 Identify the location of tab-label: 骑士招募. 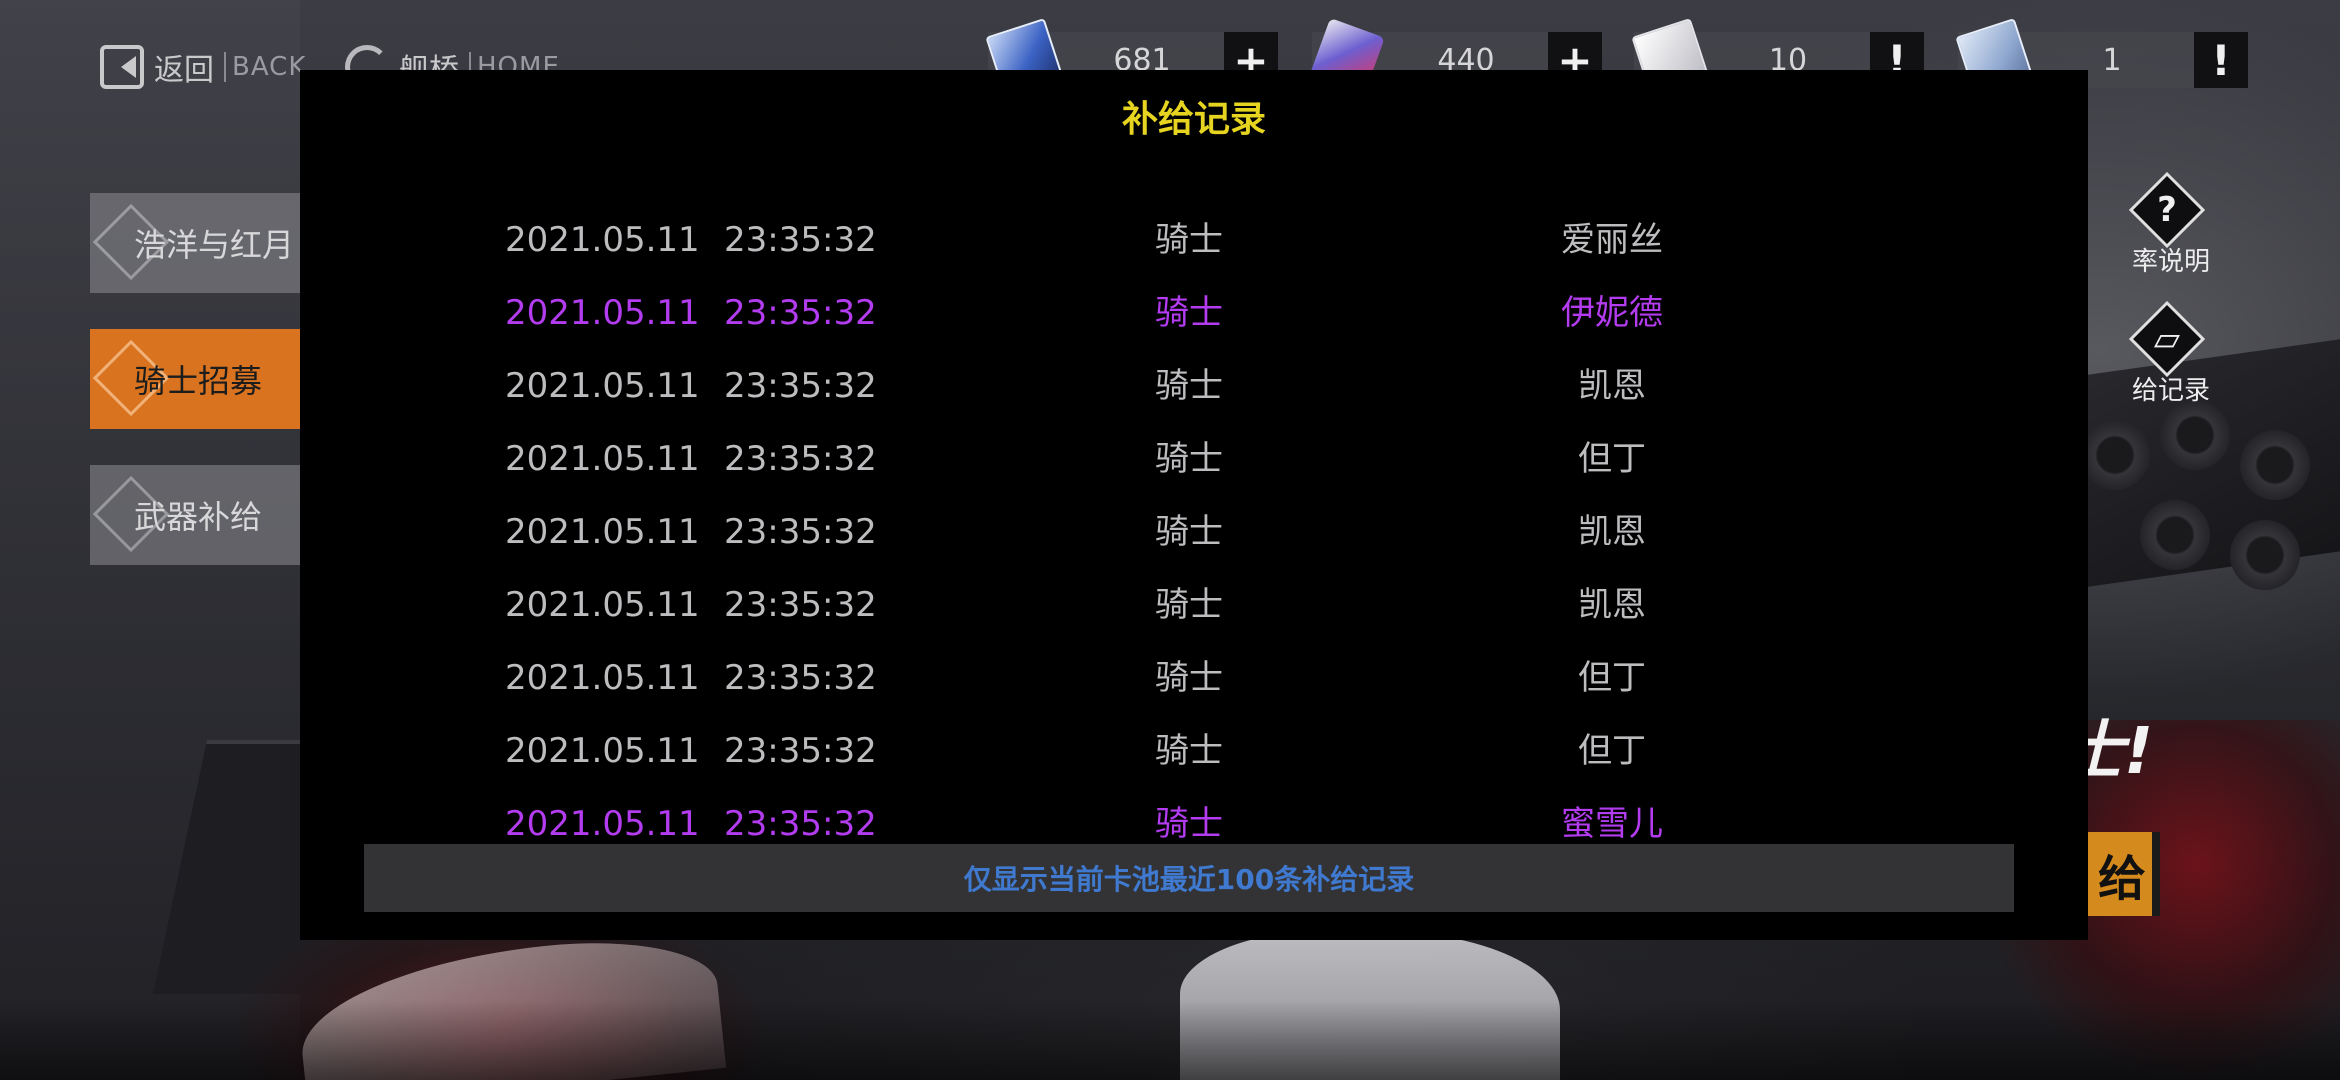
(198, 381).